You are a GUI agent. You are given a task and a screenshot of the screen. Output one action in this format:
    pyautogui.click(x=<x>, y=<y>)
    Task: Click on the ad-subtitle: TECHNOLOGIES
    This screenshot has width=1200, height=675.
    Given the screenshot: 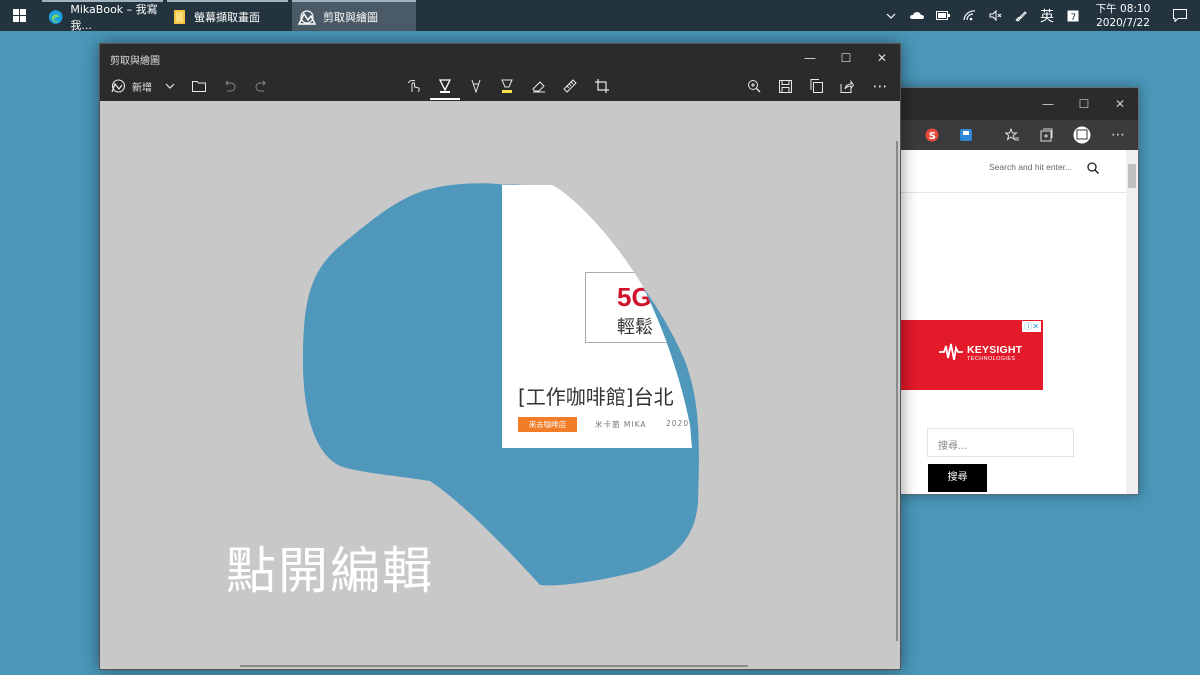 What is the action you would take?
    pyautogui.click(x=991, y=359)
    